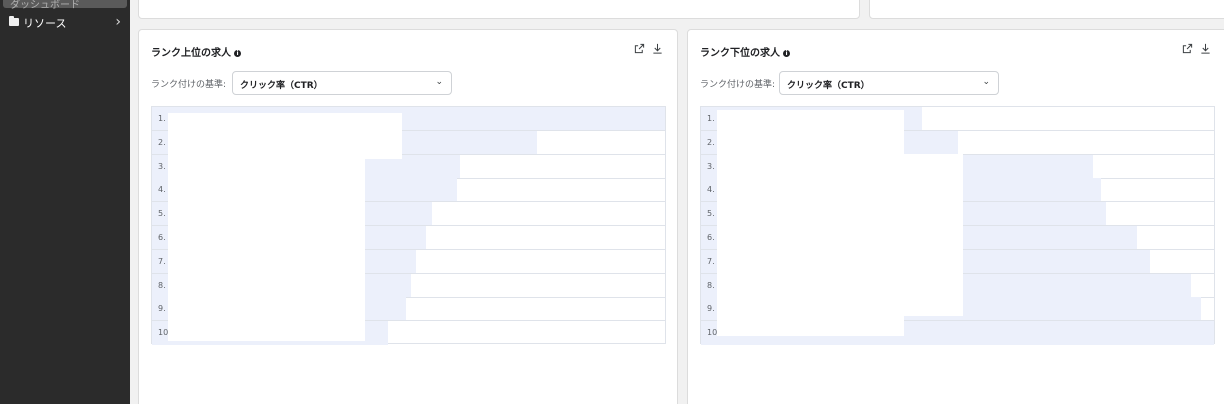 Image resolution: width=1224 pixels, height=404 pixels. What do you see at coordinates (499, 9) in the screenshot?
I see `top-card-left` at bounding box center [499, 9].